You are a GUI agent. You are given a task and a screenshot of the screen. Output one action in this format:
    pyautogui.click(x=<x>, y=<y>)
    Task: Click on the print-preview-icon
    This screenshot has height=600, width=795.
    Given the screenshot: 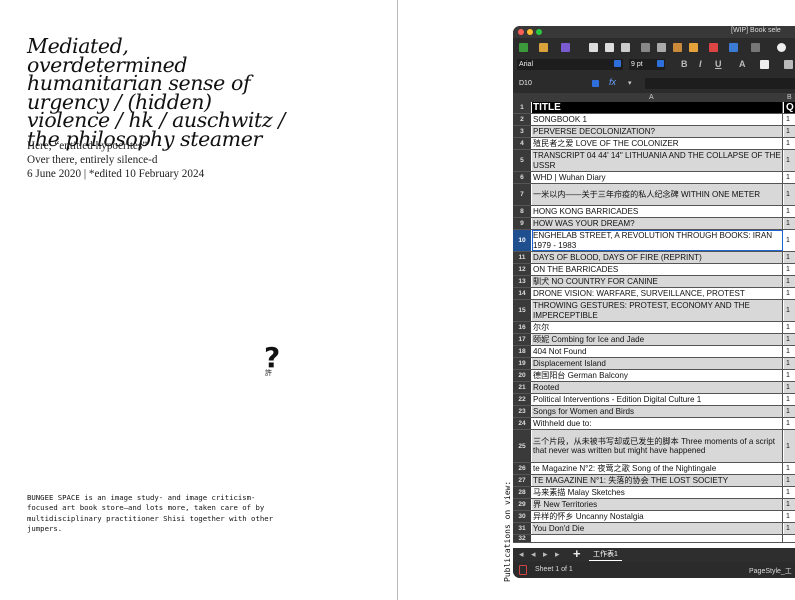 What is the action you would take?
    pyautogui.click(x=625, y=47)
    